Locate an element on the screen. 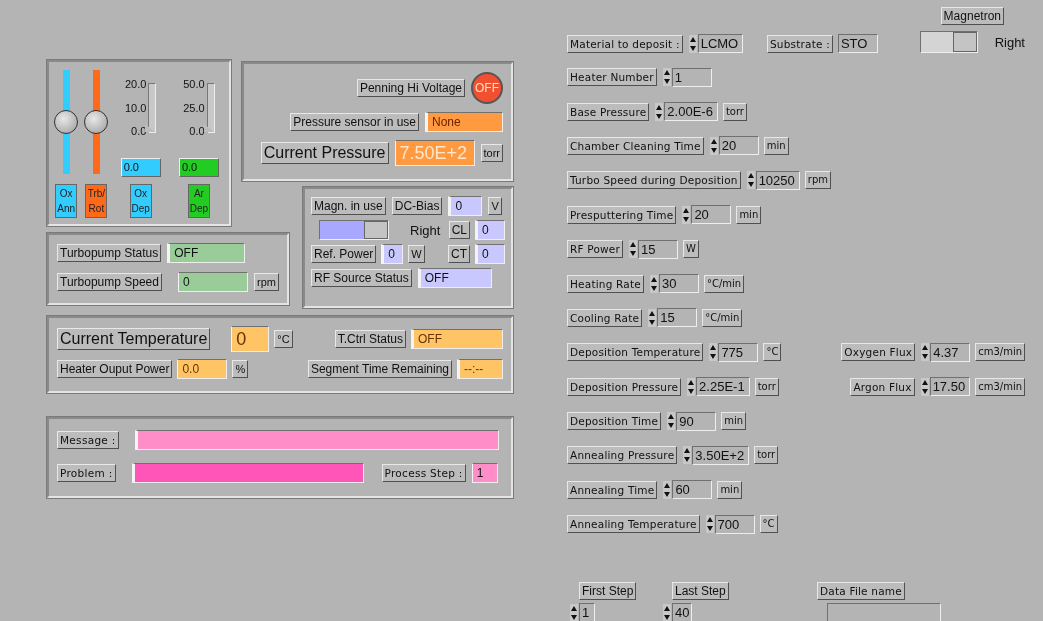 The width and height of the screenshot is (1043, 621). field-label: Turbo Speed during Deposition is located at coordinates (654, 180).